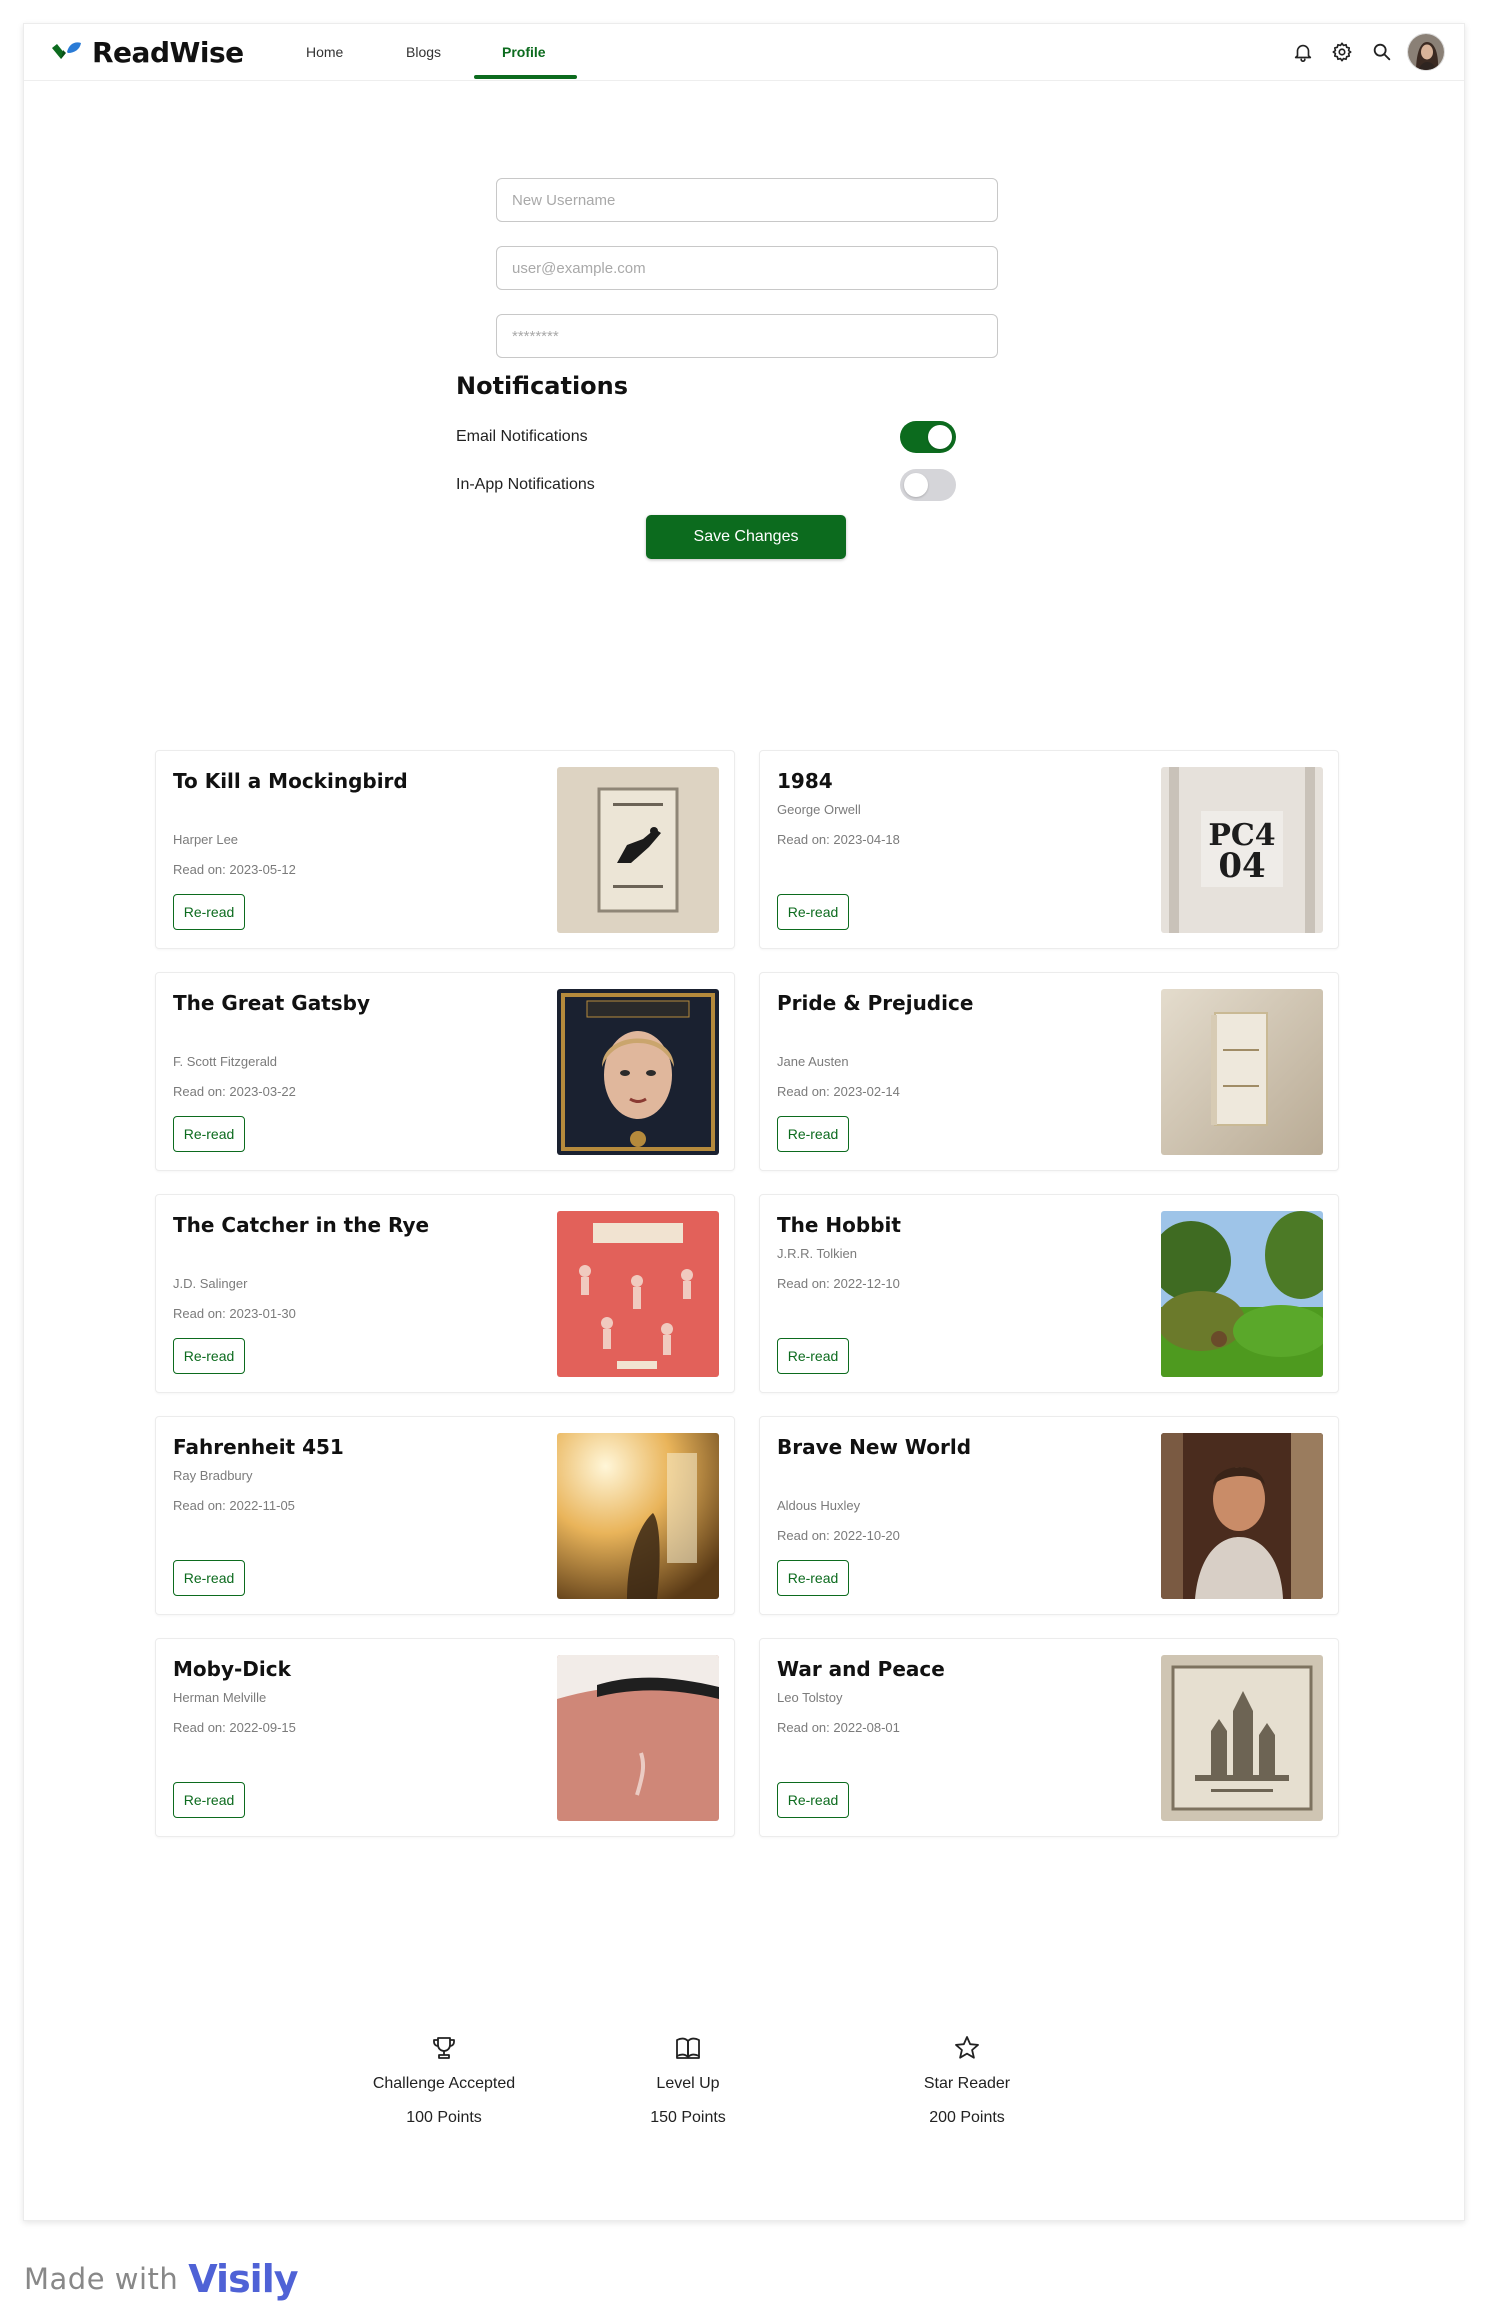 The image size is (1488, 2316). I want to click on email-notifications-toggle, so click(928, 437).